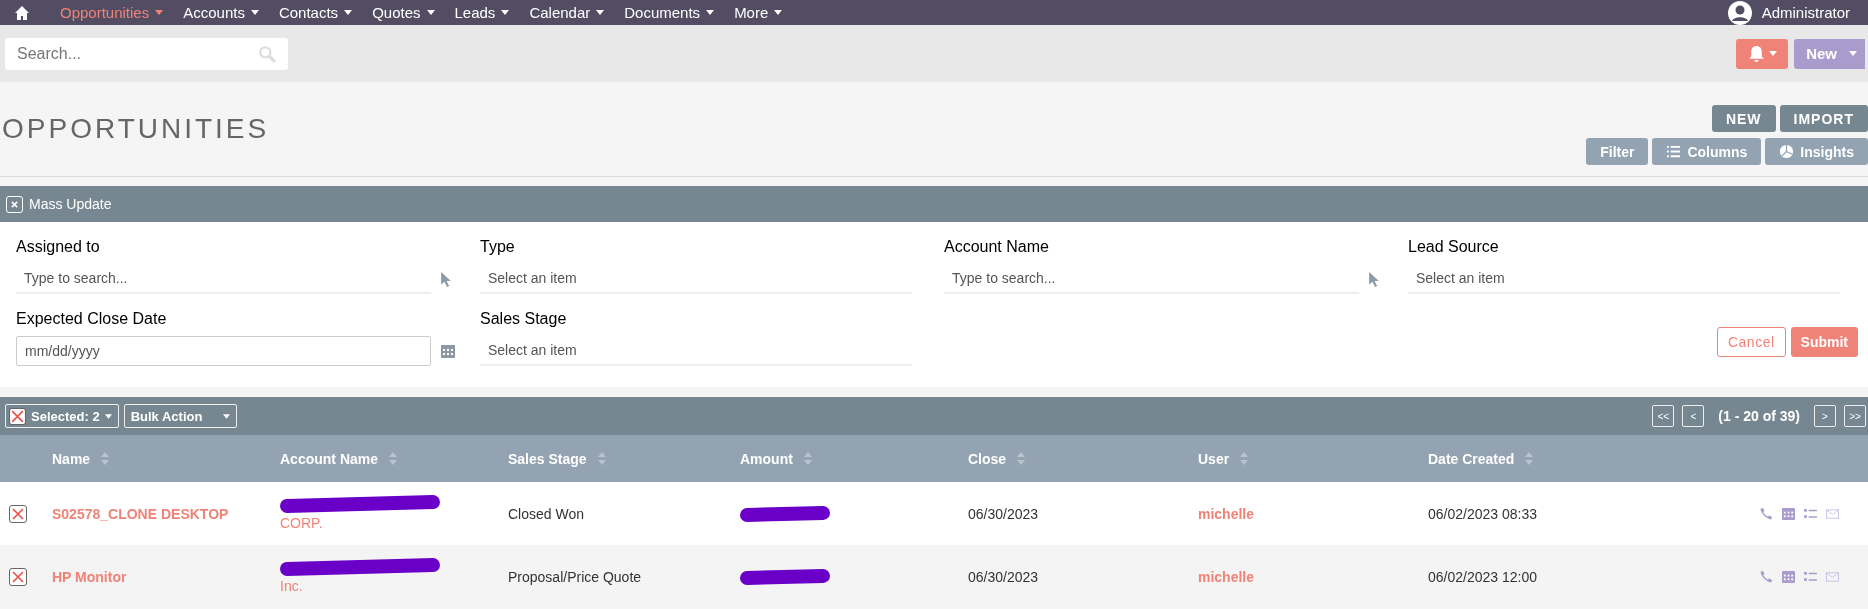 The width and height of the screenshot is (1868, 609). Describe the element at coordinates (987, 458) in the screenshot. I see `column-header: Close` at that location.